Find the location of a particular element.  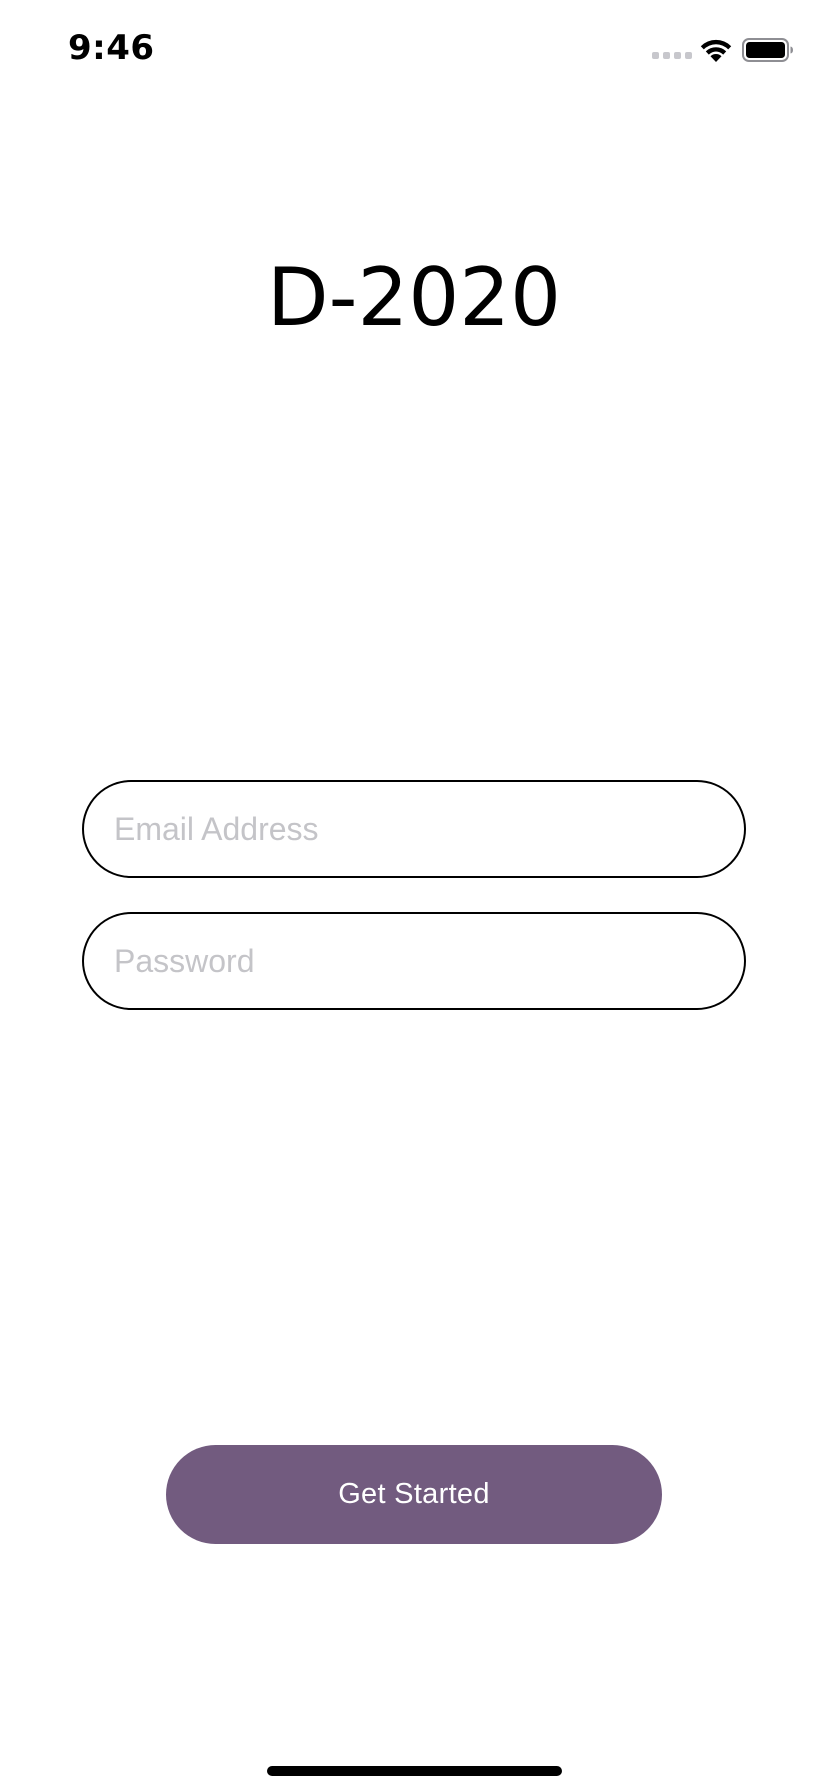

wifi-icon is located at coordinates (716, 50).